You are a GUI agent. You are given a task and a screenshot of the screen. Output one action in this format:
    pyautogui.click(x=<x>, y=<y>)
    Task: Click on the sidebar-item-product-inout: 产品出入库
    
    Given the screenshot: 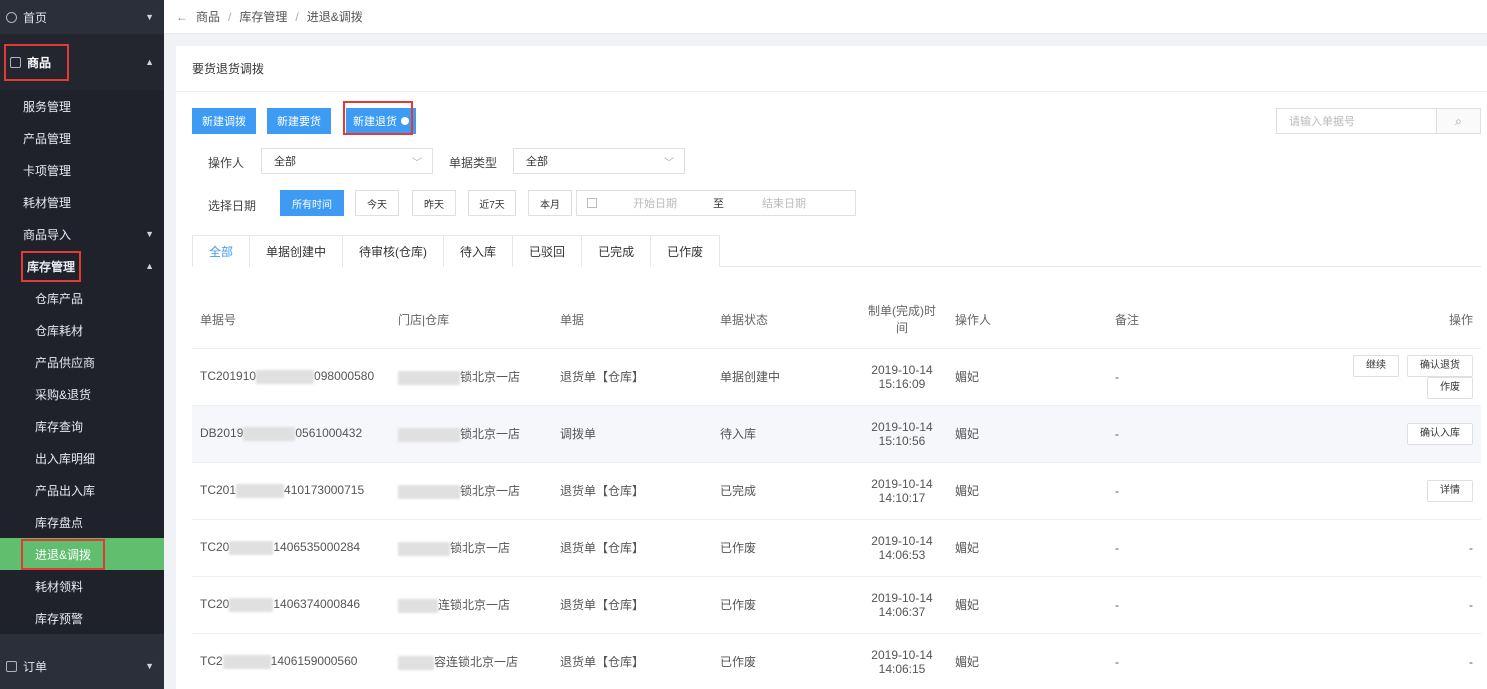 What is the action you would take?
    pyautogui.click(x=82, y=490)
    